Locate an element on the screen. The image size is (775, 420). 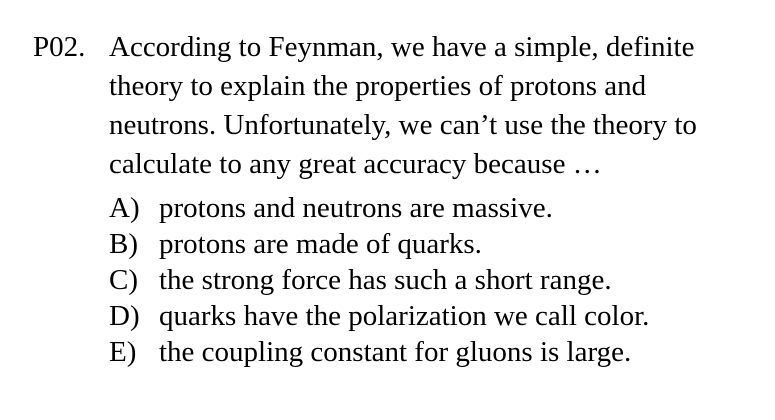
choice-letter: C) is located at coordinates (123, 280).